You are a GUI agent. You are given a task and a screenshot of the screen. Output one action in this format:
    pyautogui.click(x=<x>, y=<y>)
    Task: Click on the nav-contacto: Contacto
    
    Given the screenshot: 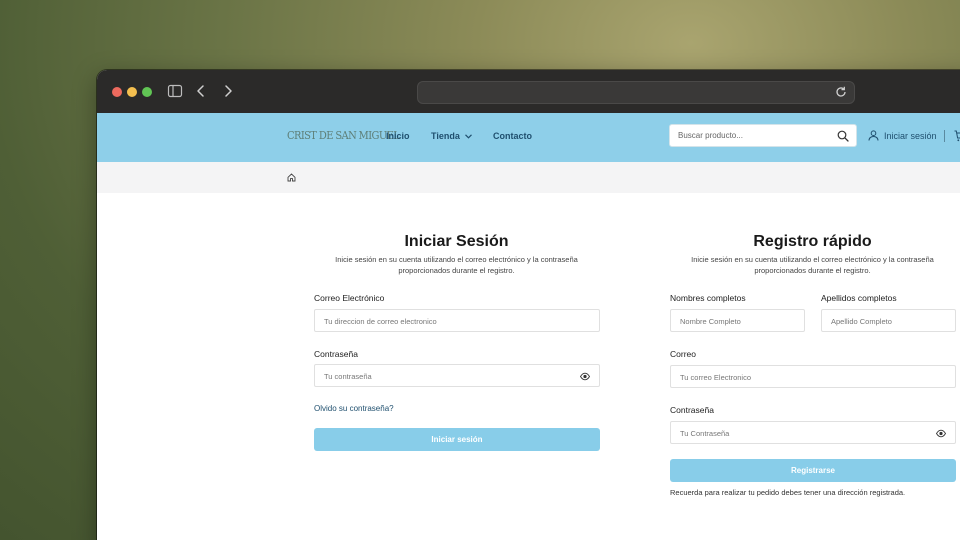 What is the action you would take?
    pyautogui.click(x=512, y=136)
    